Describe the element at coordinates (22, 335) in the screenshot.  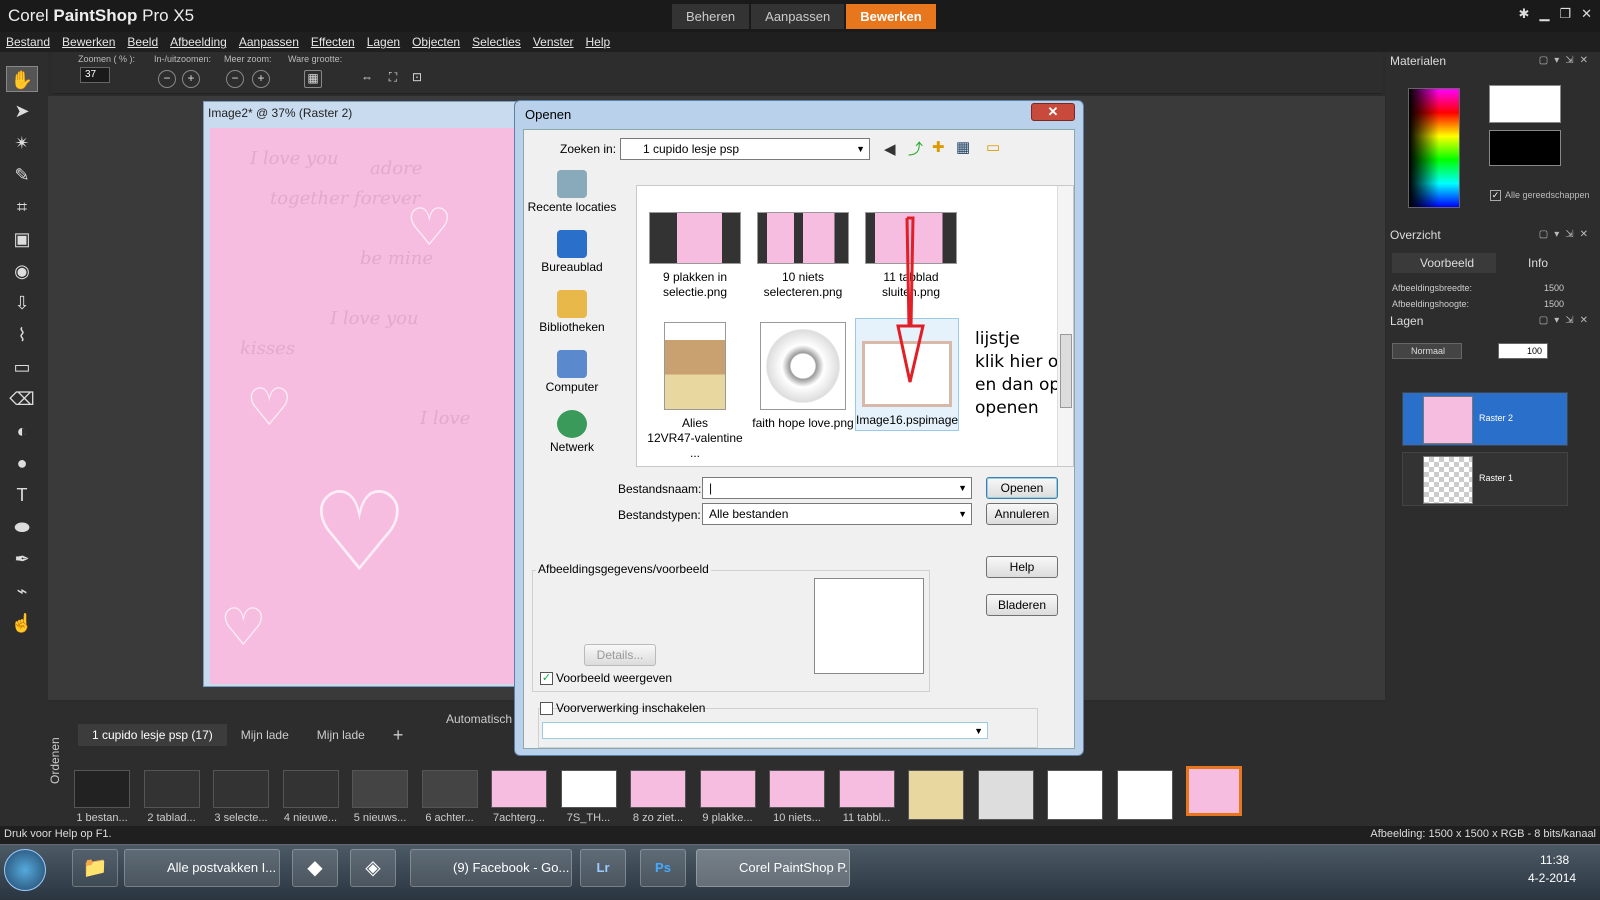
I see `paint-brush-icon: ⌇` at that location.